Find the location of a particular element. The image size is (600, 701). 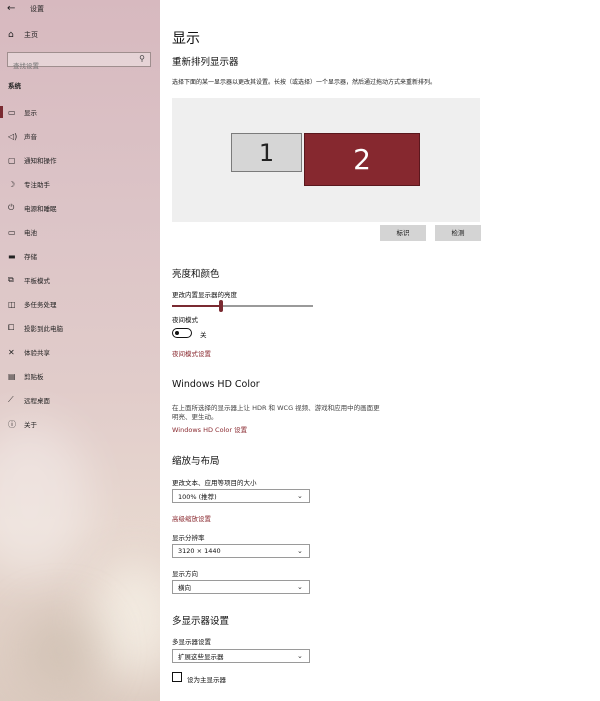

scale-section-title: 缩放与布局 is located at coordinates (196, 461).